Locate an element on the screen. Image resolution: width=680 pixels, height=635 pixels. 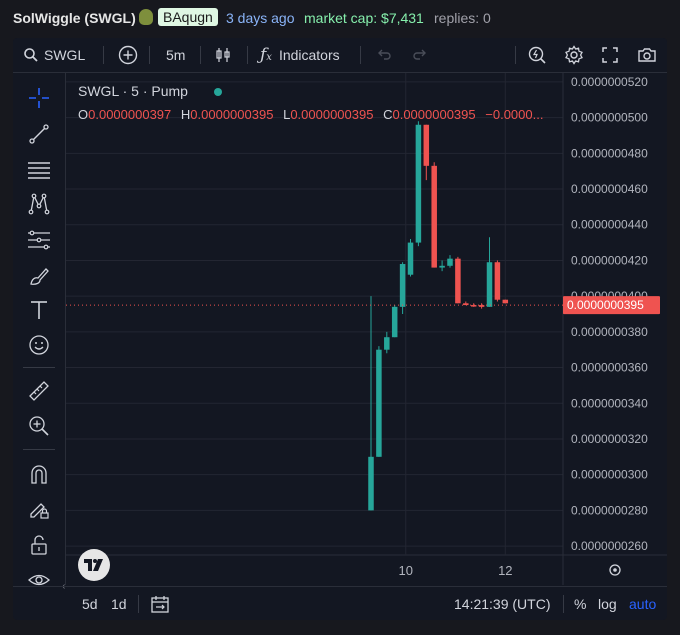
price-tick-label: 0.0000000340 is located at coordinates (609, 403).